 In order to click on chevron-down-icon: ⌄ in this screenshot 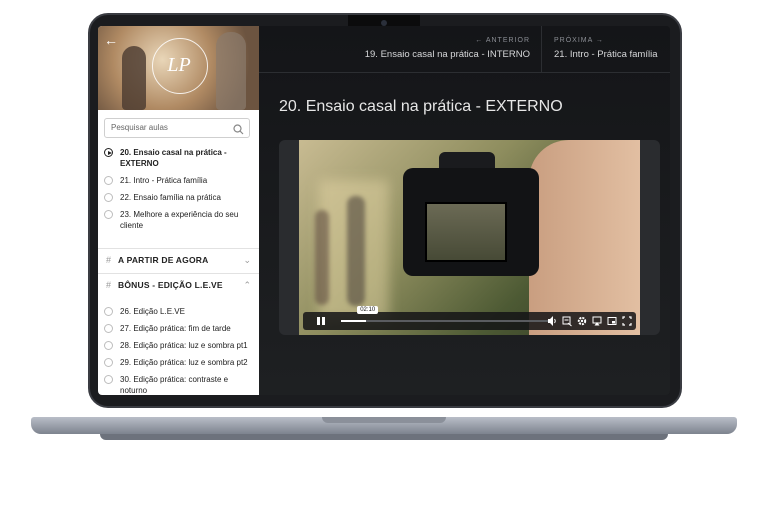, I will do `click(247, 260)`.